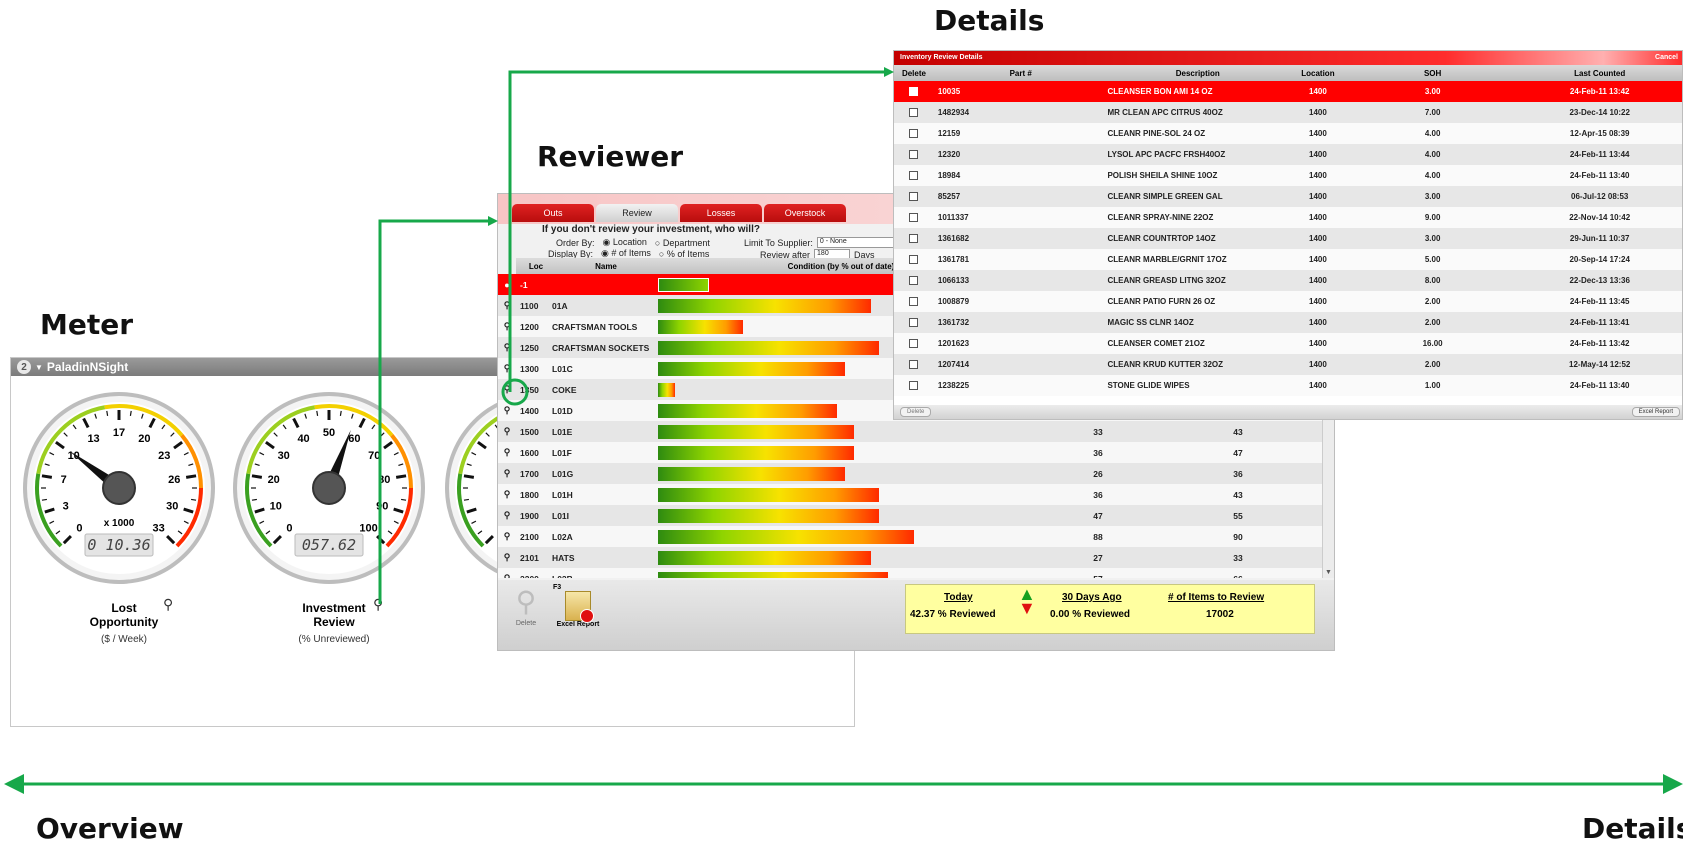 Image resolution: width=1683 pixels, height=845 pixels. What do you see at coordinates (1216, 597) in the screenshot?
I see `items-to-review-label: # of Items to Review` at bounding box center [1216, 597].